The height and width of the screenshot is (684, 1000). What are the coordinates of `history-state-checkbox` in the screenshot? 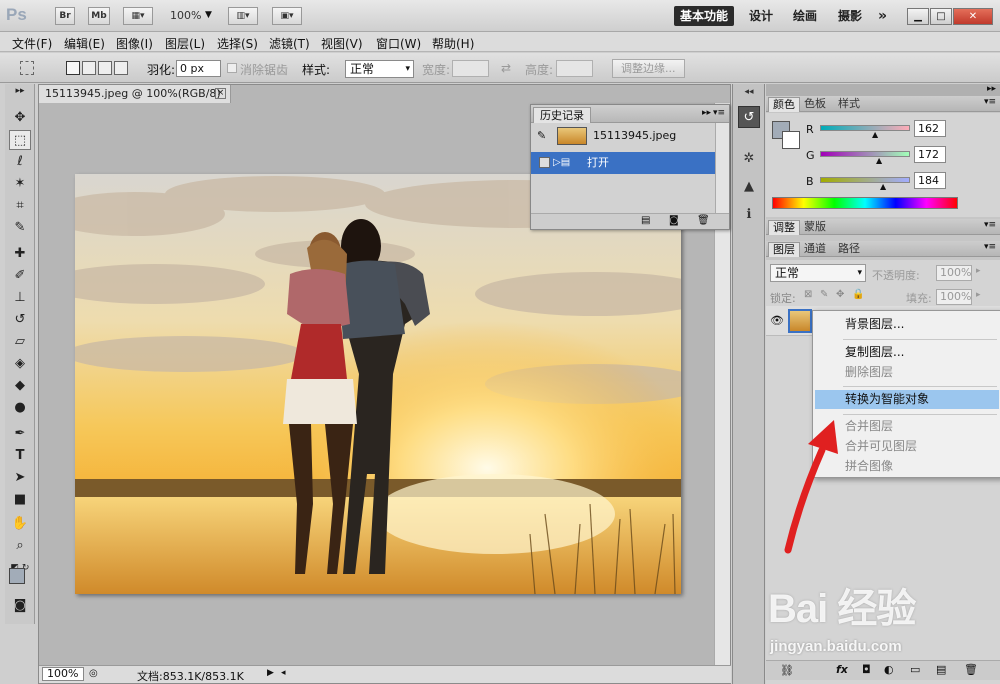 It's located at (544, 162).